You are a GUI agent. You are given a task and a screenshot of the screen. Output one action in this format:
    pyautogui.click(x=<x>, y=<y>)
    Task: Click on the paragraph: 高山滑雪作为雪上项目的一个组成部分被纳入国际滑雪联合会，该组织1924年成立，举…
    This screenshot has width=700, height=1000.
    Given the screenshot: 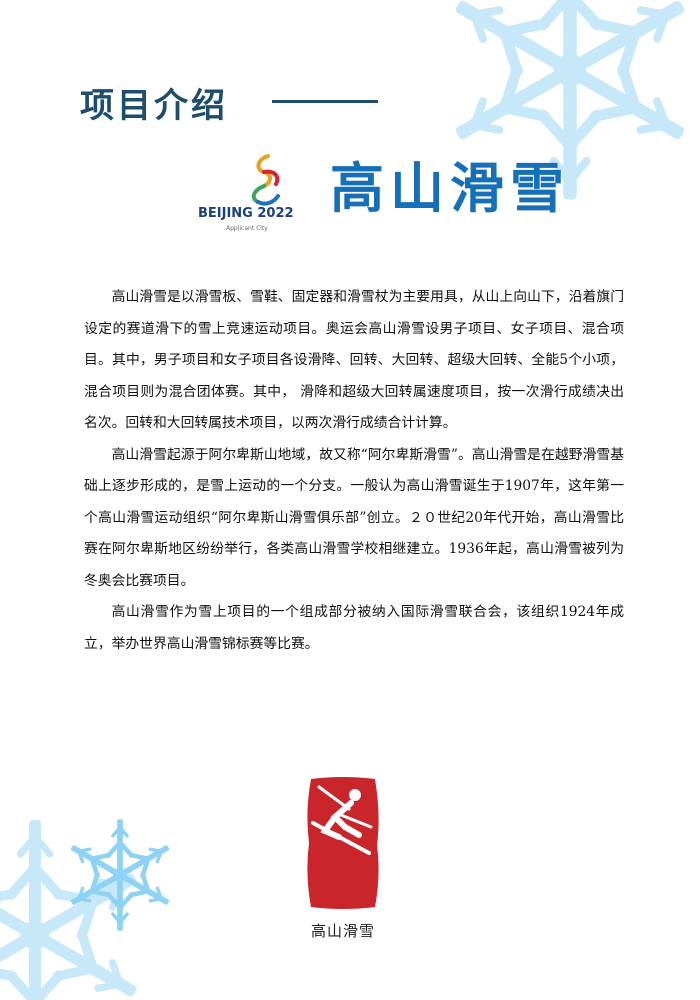 What is the action you would take?
    pyautogui.click(x=354, y=628)
    